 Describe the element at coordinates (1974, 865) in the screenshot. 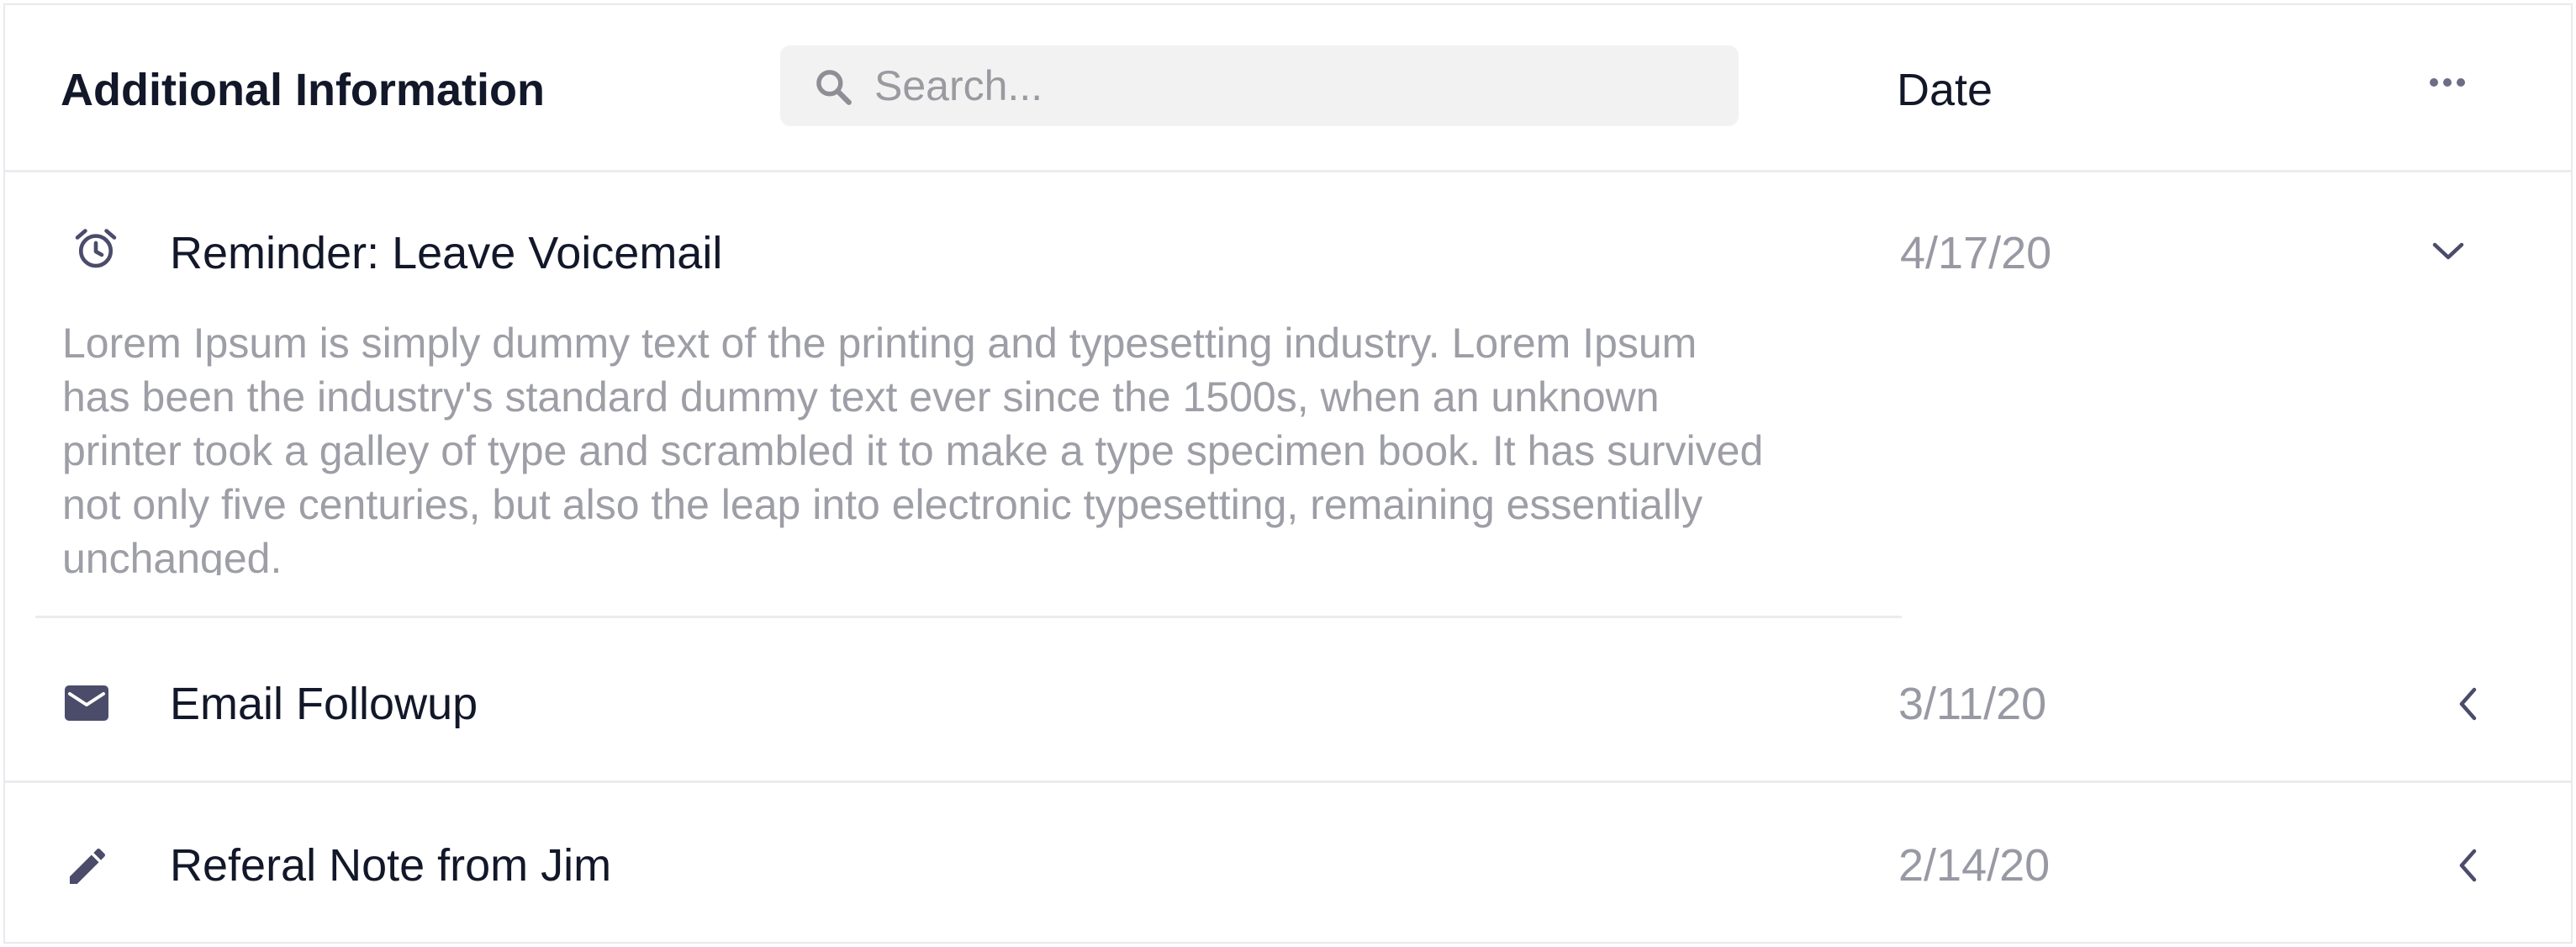

I see `item-date: 2/14/20` at that location.